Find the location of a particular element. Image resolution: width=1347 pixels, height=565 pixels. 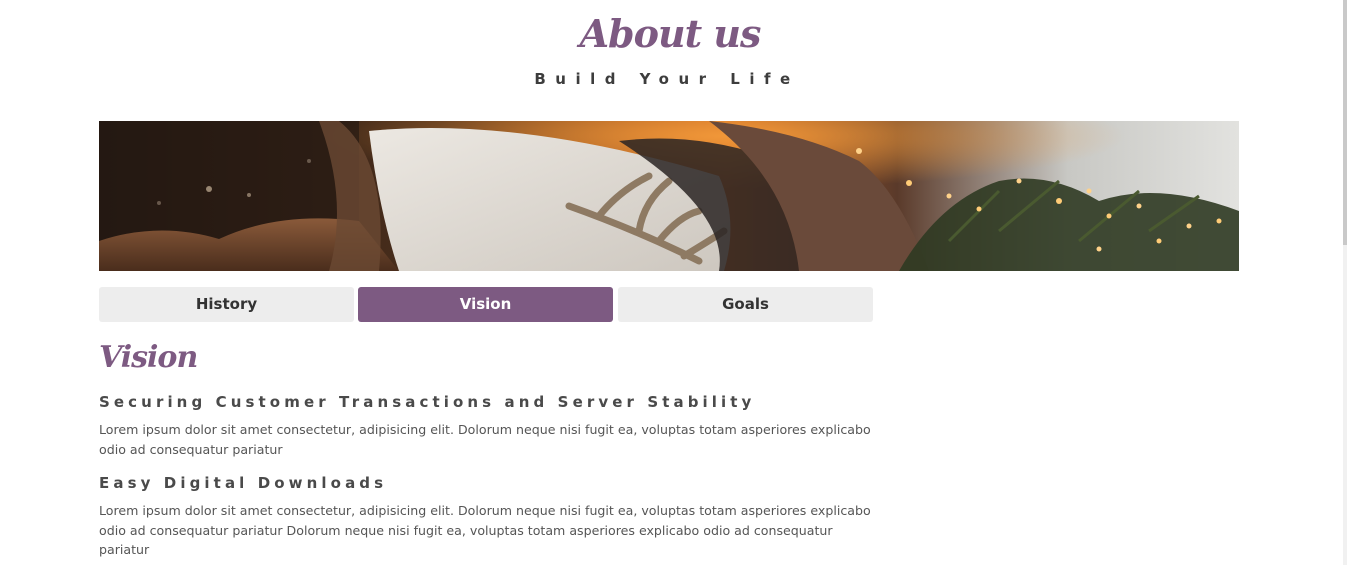

scrollbar-thumb is located at coordinates (1345, 122).